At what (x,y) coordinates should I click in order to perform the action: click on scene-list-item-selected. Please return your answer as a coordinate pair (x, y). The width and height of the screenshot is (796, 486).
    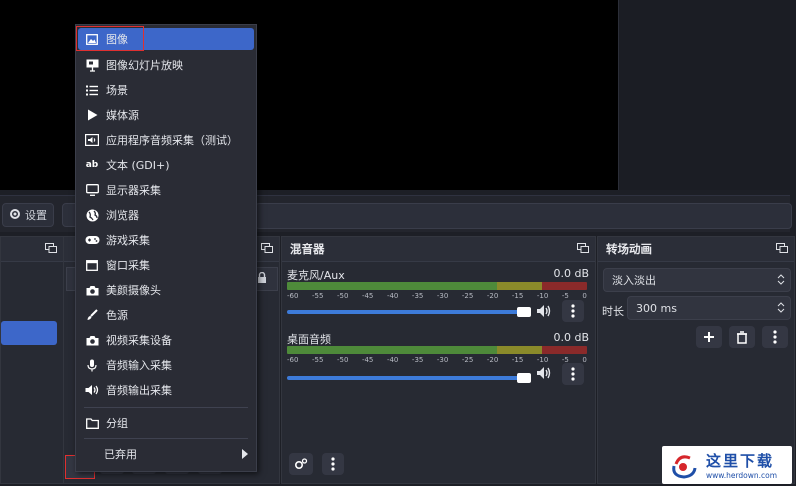
    Looking at the image, I should click on (29, 333).